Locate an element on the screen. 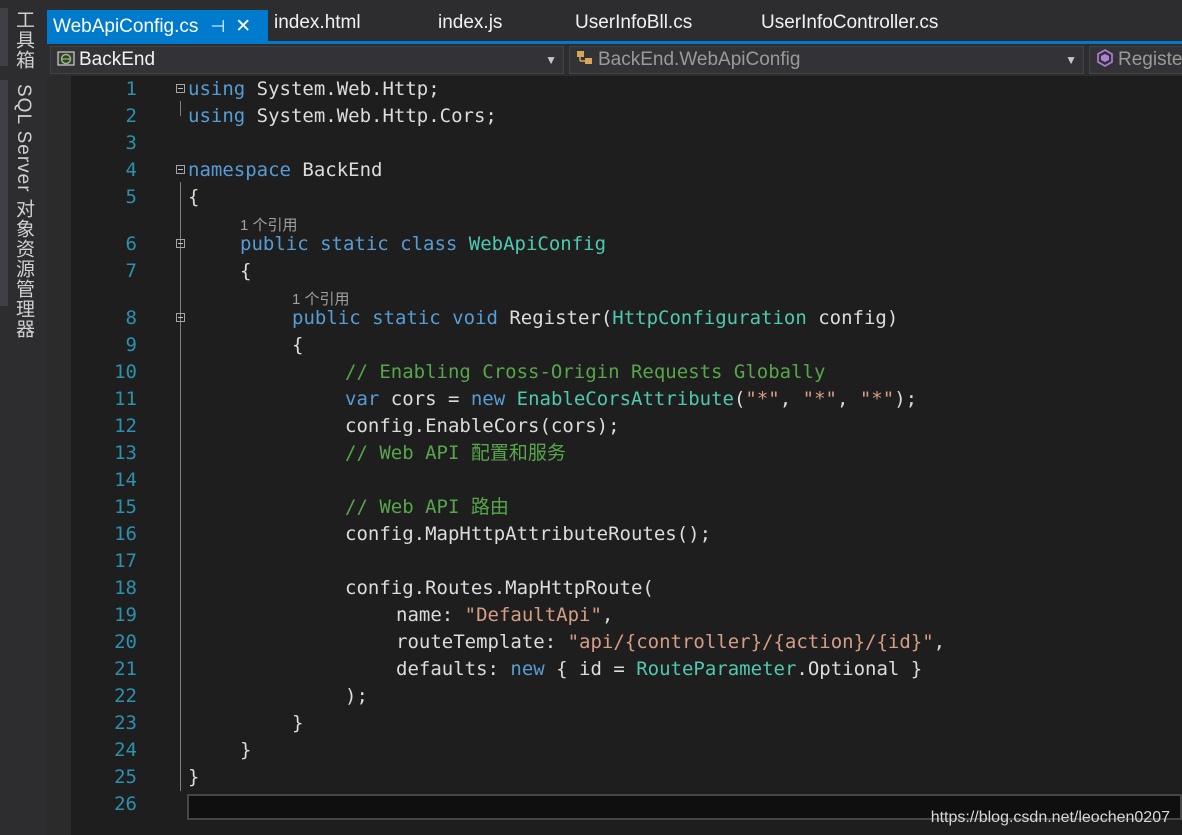 The image size is (1182, 835). line-number: 26 is located at coordinates (125, 804).